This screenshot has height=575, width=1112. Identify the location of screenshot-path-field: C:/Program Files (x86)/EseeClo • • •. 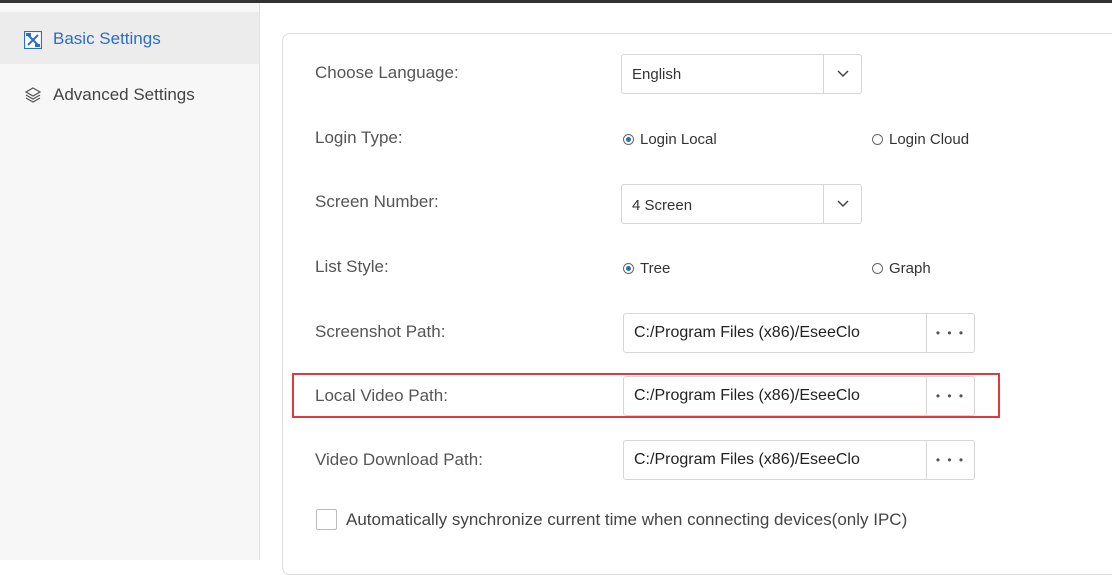
(799, 333).